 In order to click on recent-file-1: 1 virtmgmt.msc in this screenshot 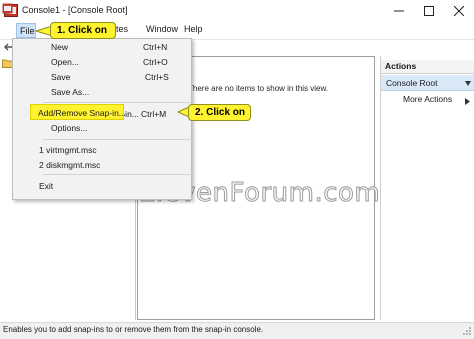, I will do `click(68, 150)`.